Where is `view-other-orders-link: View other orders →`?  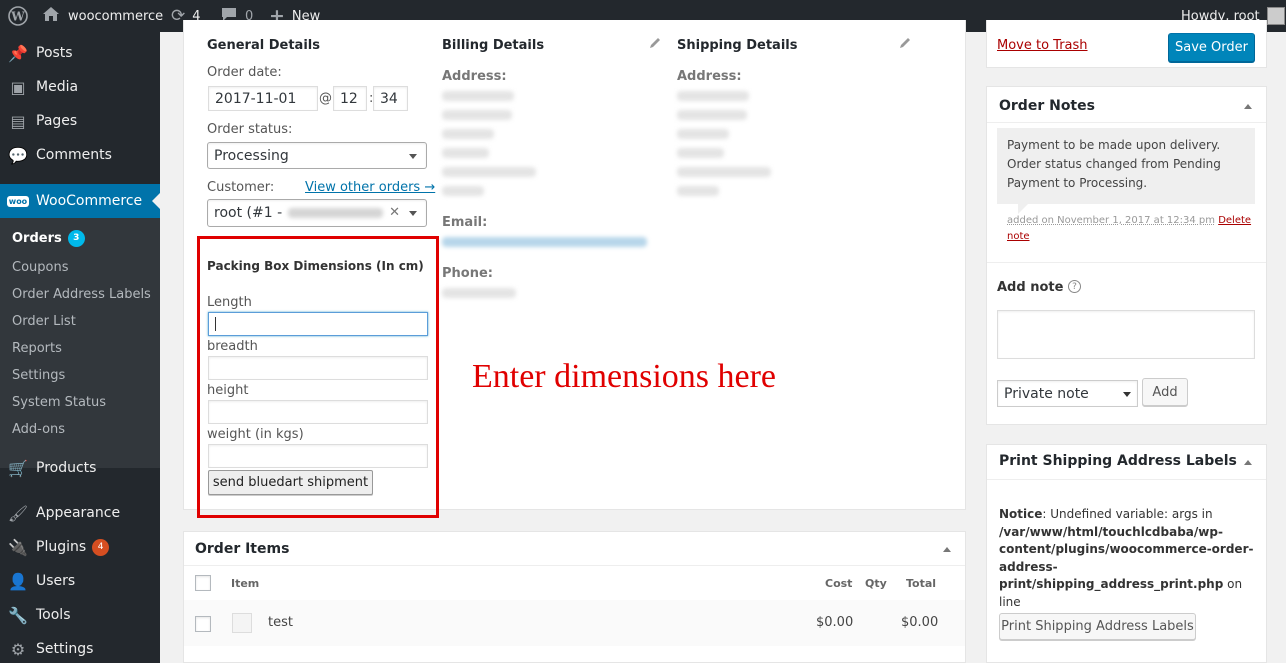
view-other-orders-link: View other orders → is located at coordinates (370, 187).